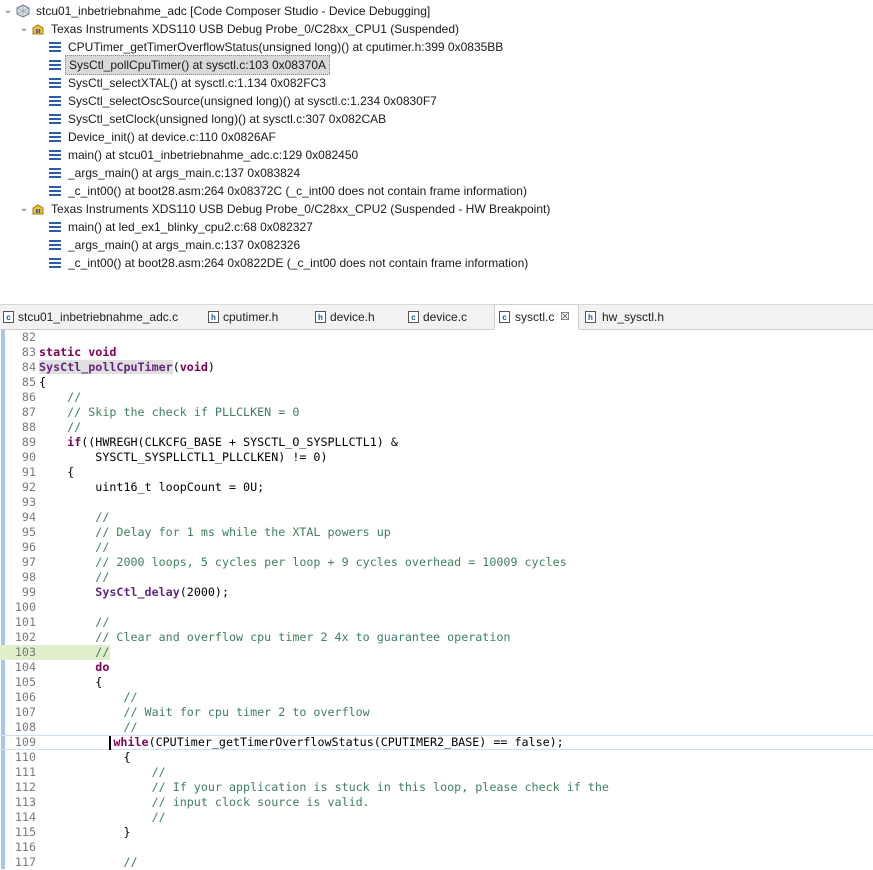 Image resolution: width=873 pixels, height=870 pixels. Describe the element at coordinates (183, 457) in the screenshot. I see `code-text: SYSCTL_SYSPLLCTL1_PLLCLKEN) != 0)` at that location.